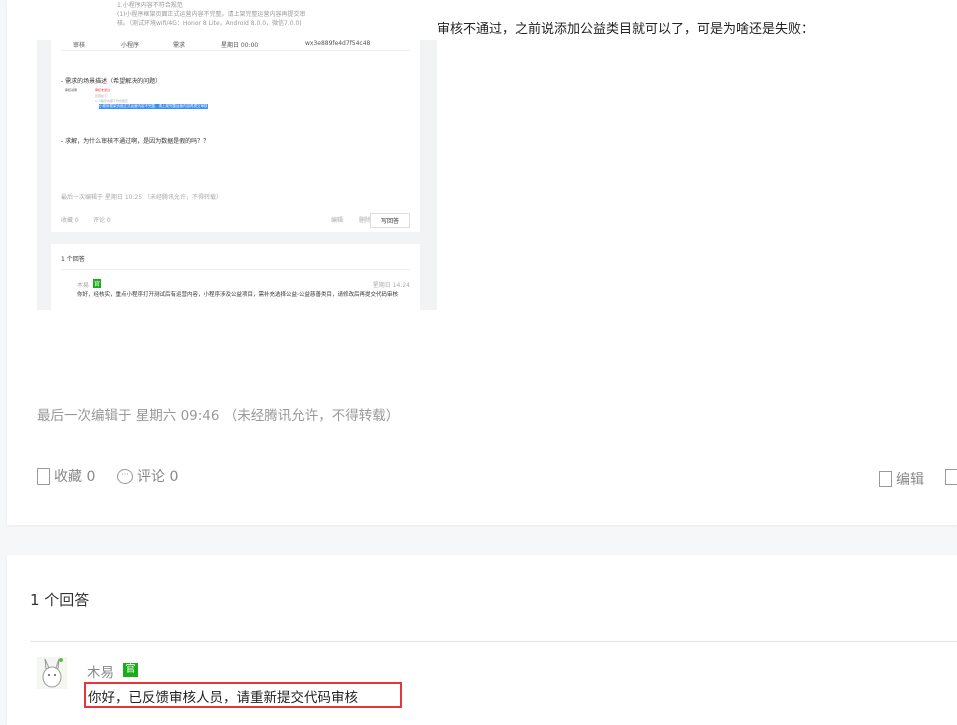 The width and height of the screenshot is (957, 725). I want to click on text: 1 个回答, so click(73, 259).